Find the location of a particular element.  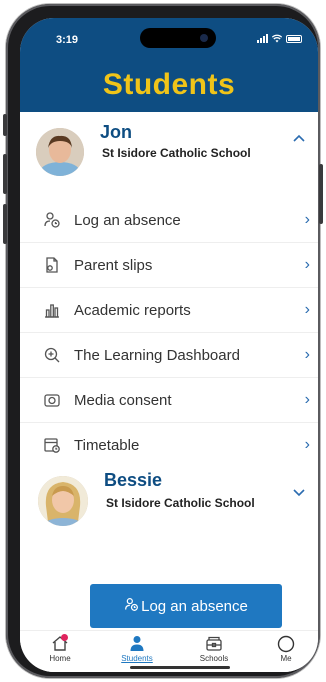

menu-item-label: Academic reports is located at coordinates (132, 310).